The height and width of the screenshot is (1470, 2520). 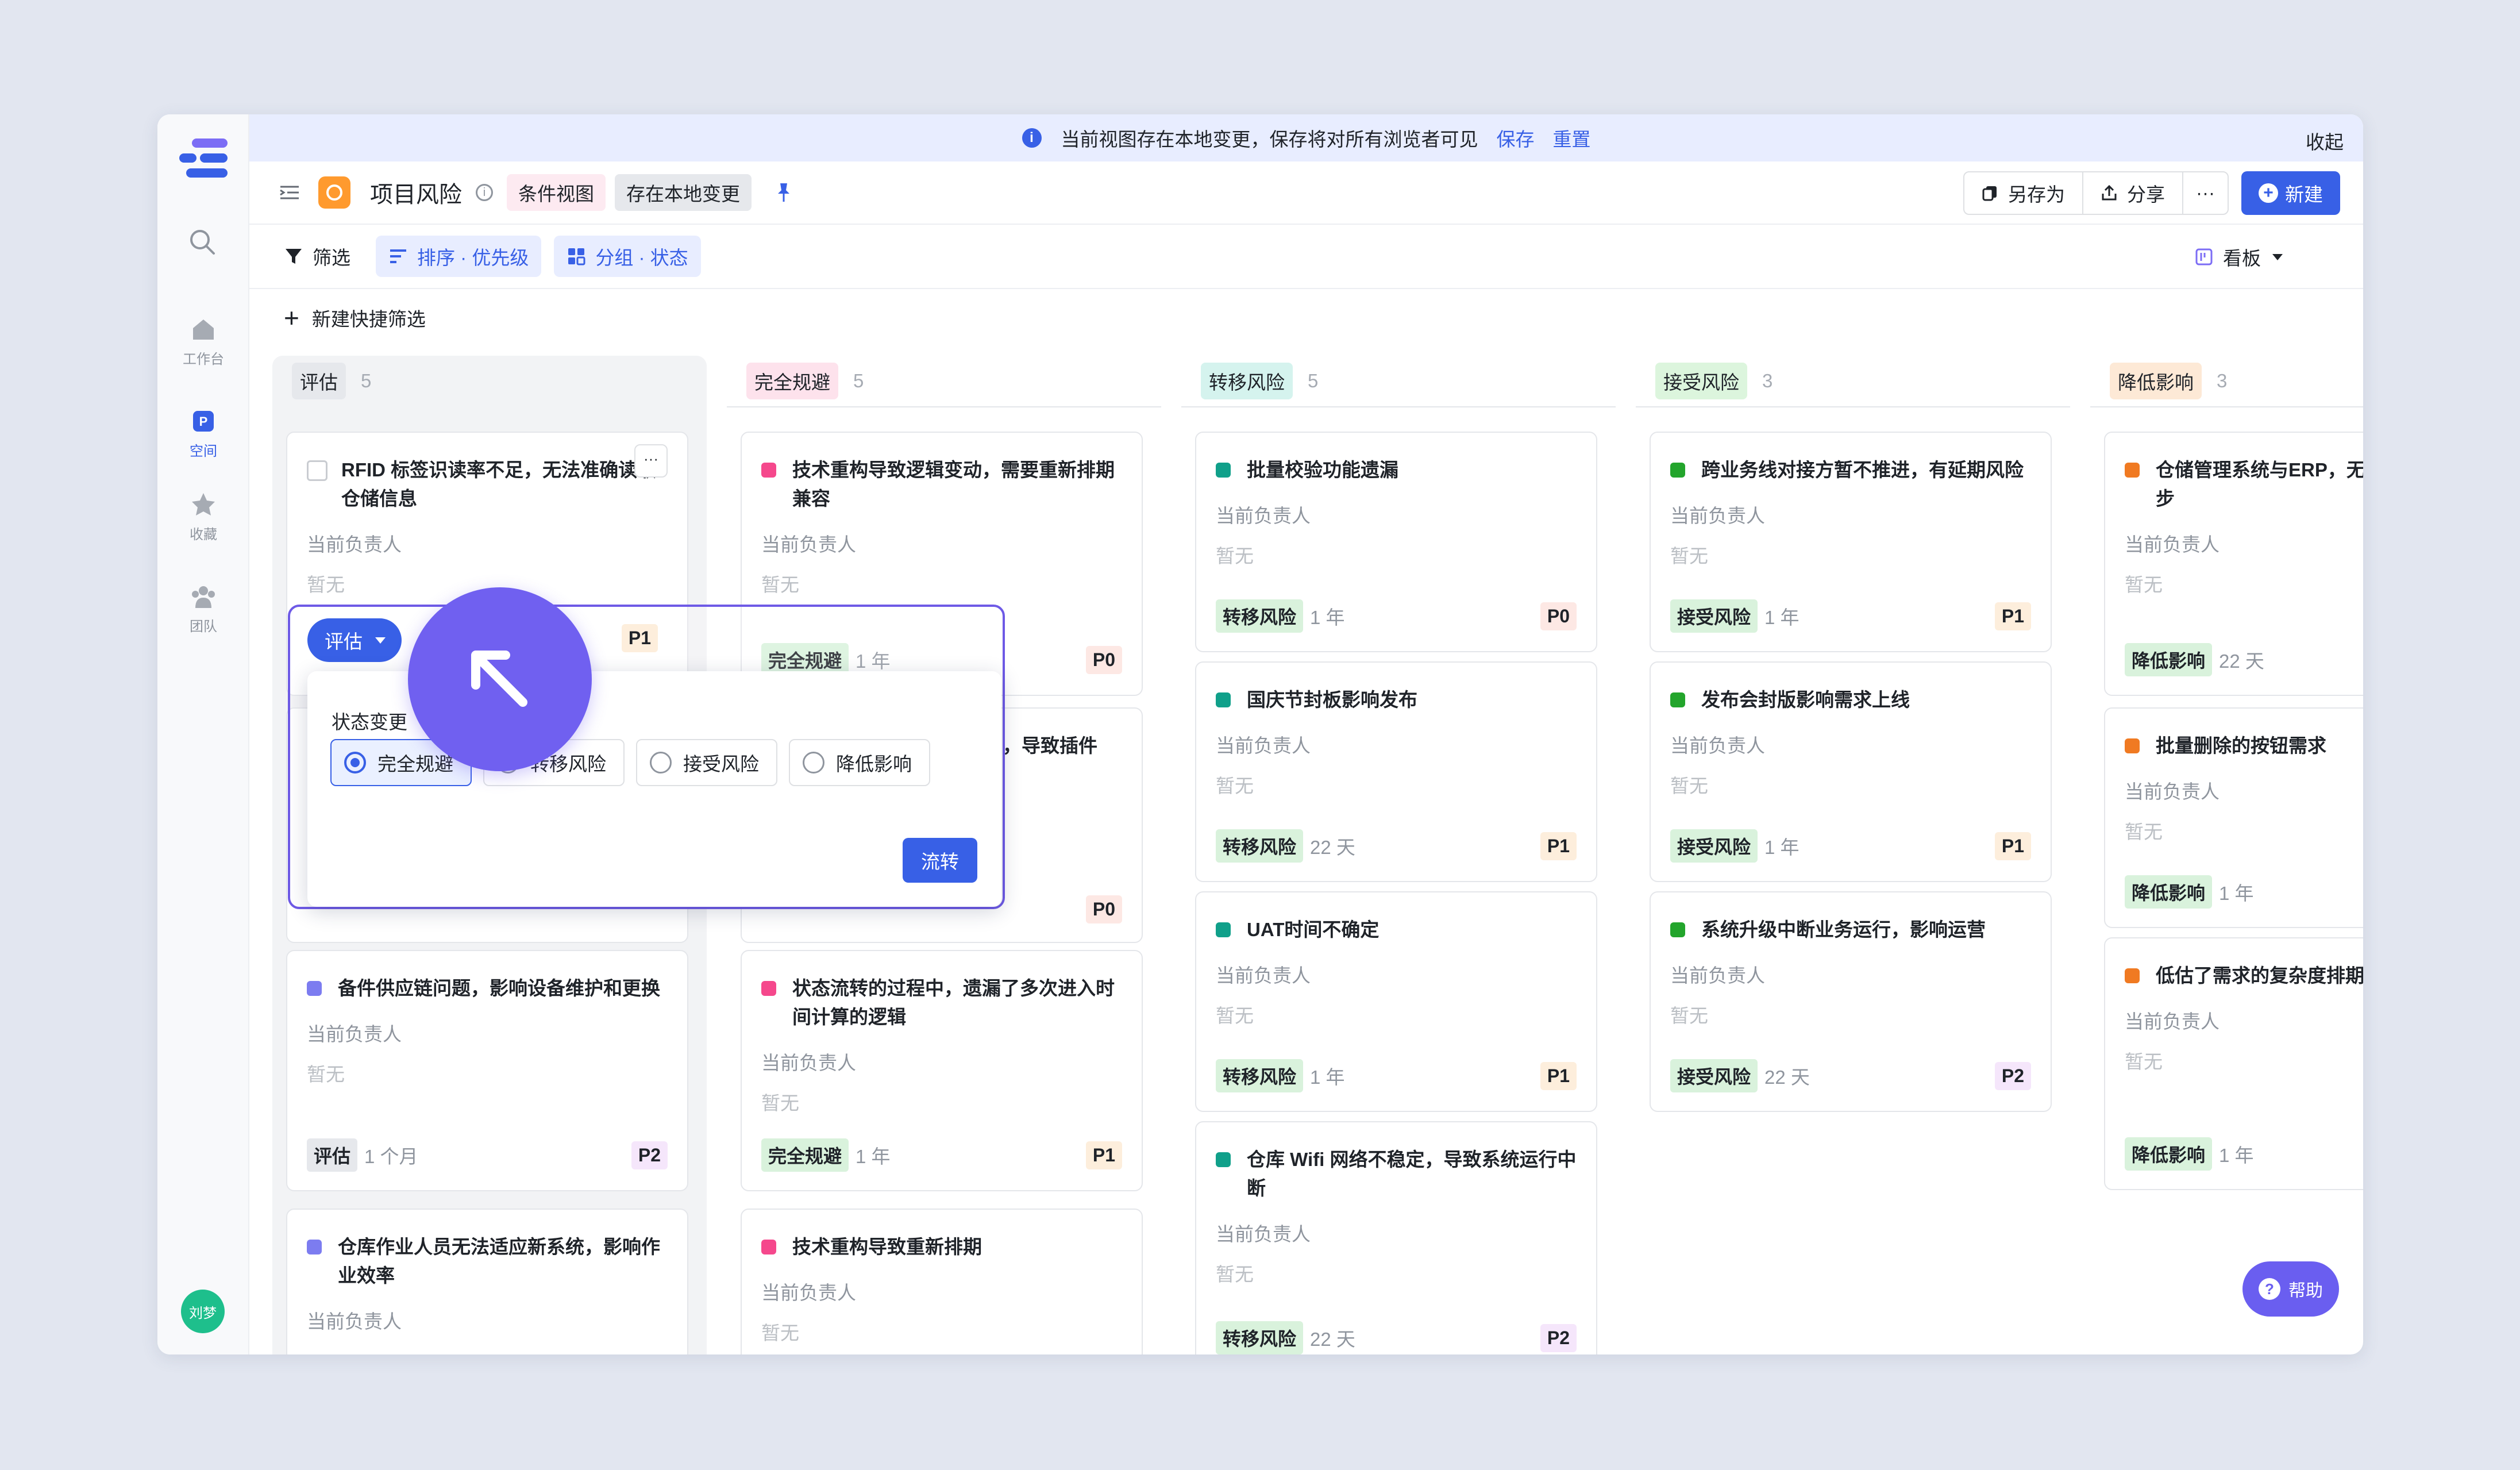 I want to click on view-switcher: 看板, so click(x=2239, y=257).